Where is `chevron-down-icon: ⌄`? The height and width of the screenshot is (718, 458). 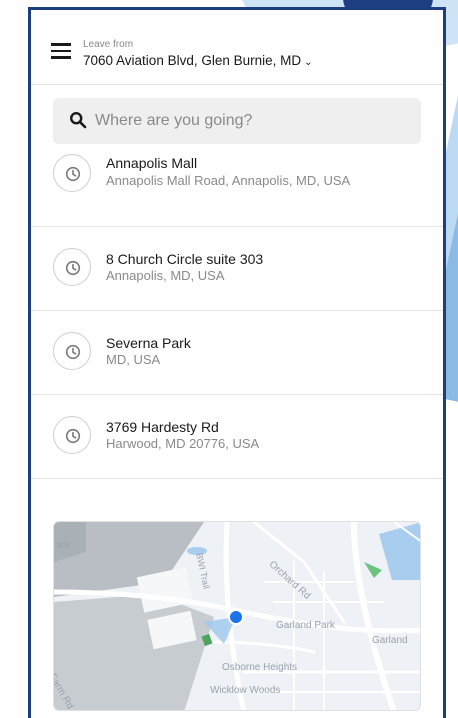 chevron-down-icon: ⌄ is located at coordinates (308, 62).